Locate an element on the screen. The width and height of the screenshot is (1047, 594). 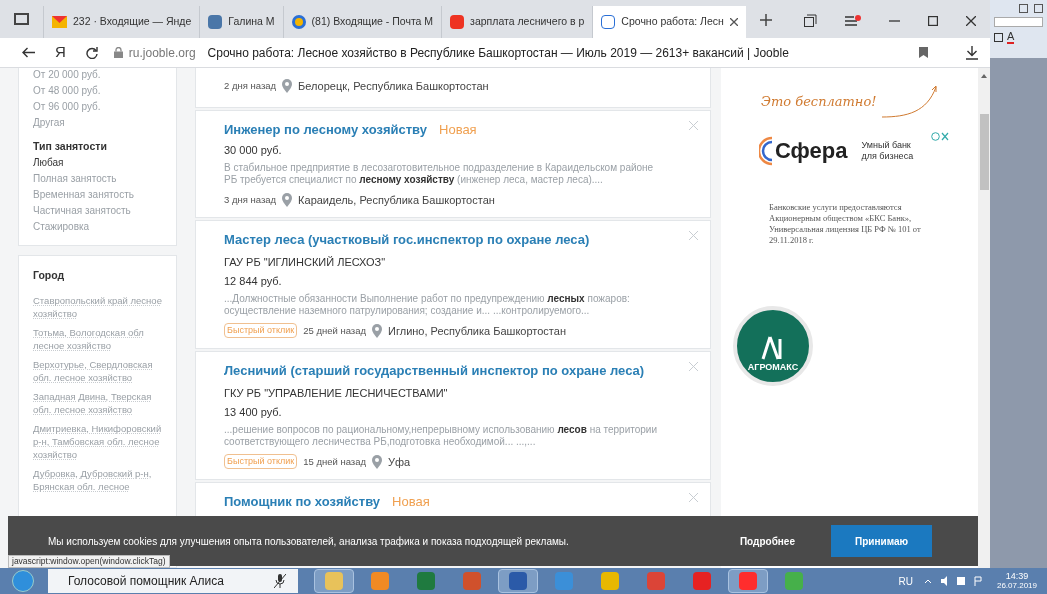
reload-icon is located at coordinates (91, 52).